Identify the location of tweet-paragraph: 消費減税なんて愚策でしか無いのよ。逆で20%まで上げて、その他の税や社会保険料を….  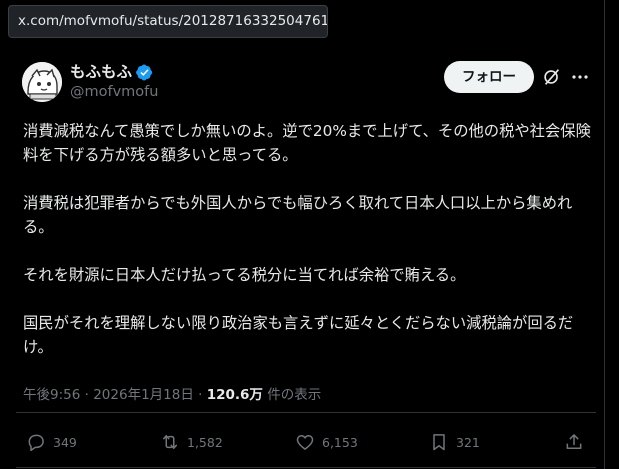
(307, 143).